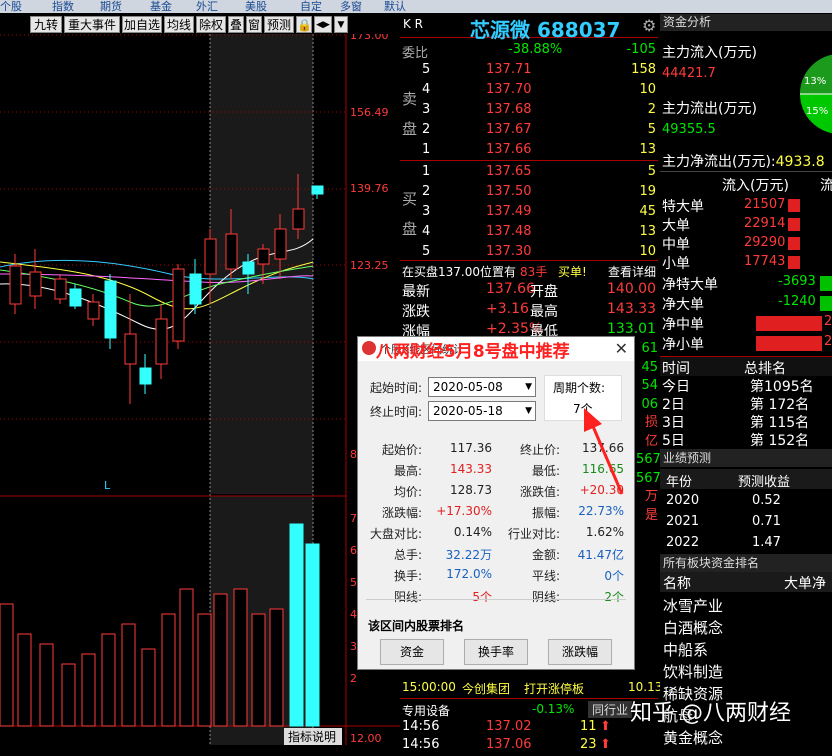  What do you see at coordinates (572, 272) in the screenshot?
I see `notice-buy: 买单!` at bounding box center [572, 272].